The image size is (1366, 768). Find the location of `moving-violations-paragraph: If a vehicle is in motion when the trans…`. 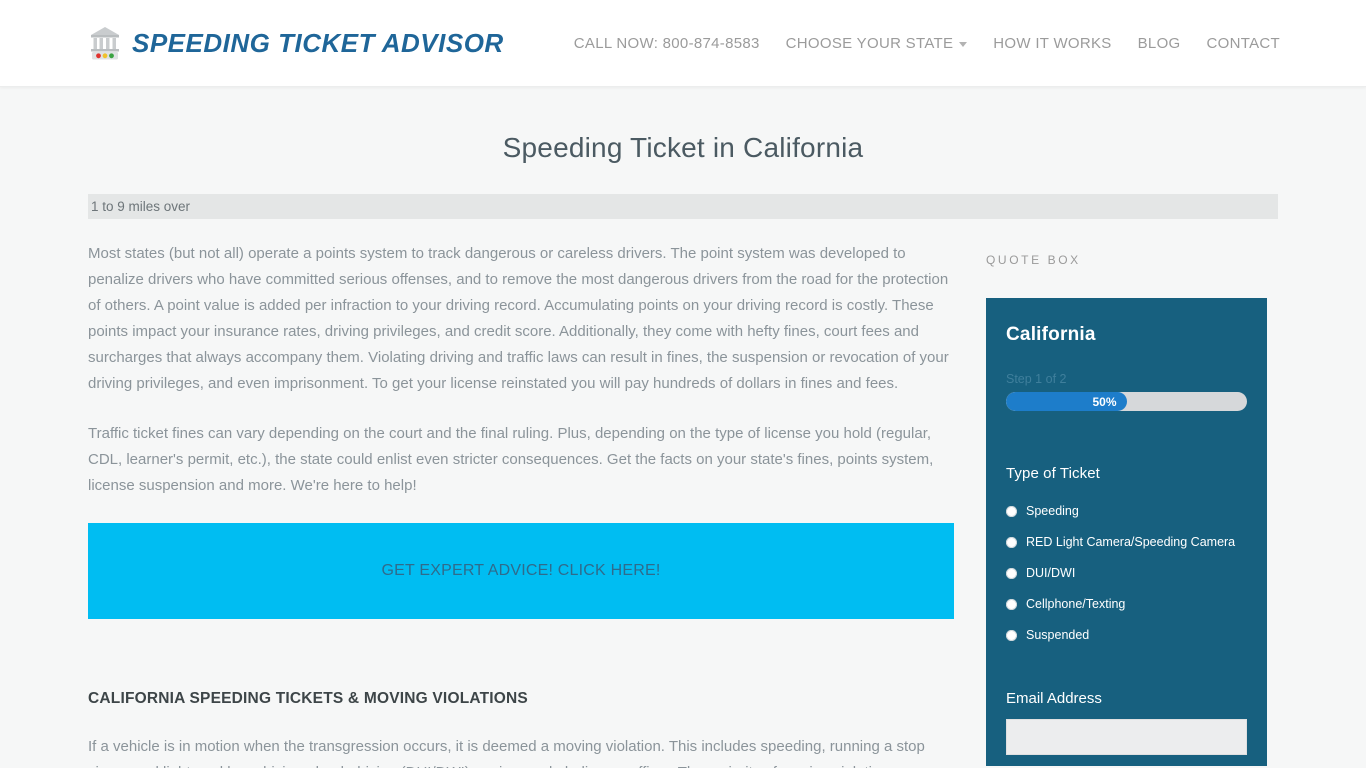

moving-violations-paragraph: If a vehicle is in motion when the trans… is located at coordinates (506, 753).